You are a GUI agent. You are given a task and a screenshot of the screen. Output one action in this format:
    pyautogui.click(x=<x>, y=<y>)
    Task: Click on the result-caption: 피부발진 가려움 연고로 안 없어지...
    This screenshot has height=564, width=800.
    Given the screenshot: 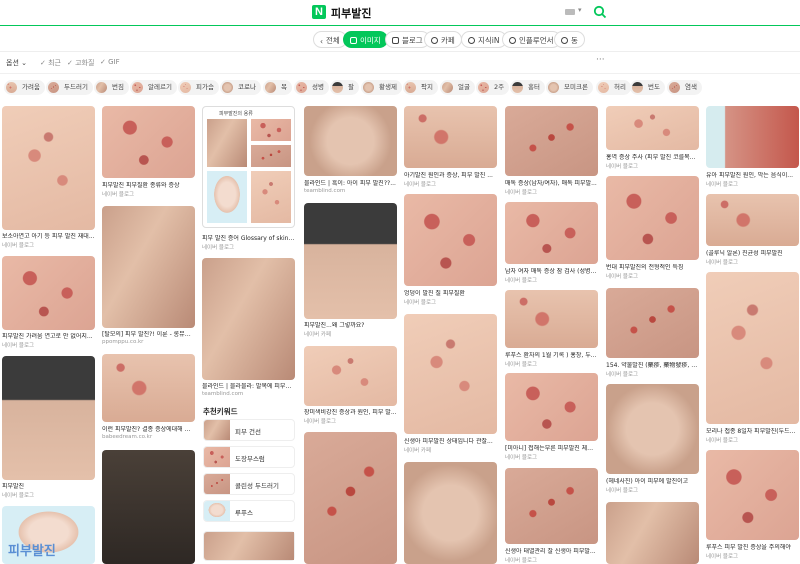 What is the action you would take?
    pyautogui.click(x=48, y=336)
    